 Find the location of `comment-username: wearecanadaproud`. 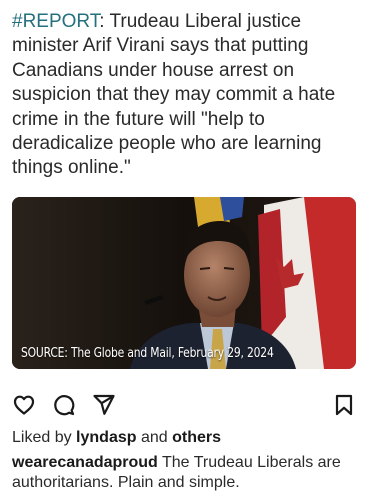

comment-username: wearecanadaproud is located at coordinates (85, 462).